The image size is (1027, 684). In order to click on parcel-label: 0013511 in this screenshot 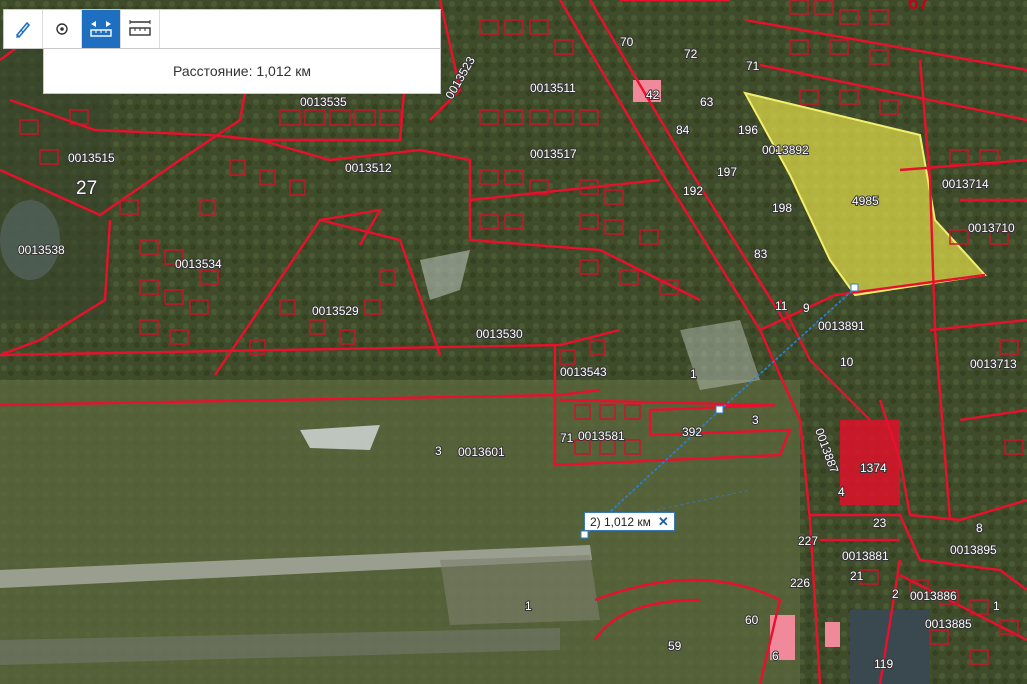, I will do `click(553, 88)`.